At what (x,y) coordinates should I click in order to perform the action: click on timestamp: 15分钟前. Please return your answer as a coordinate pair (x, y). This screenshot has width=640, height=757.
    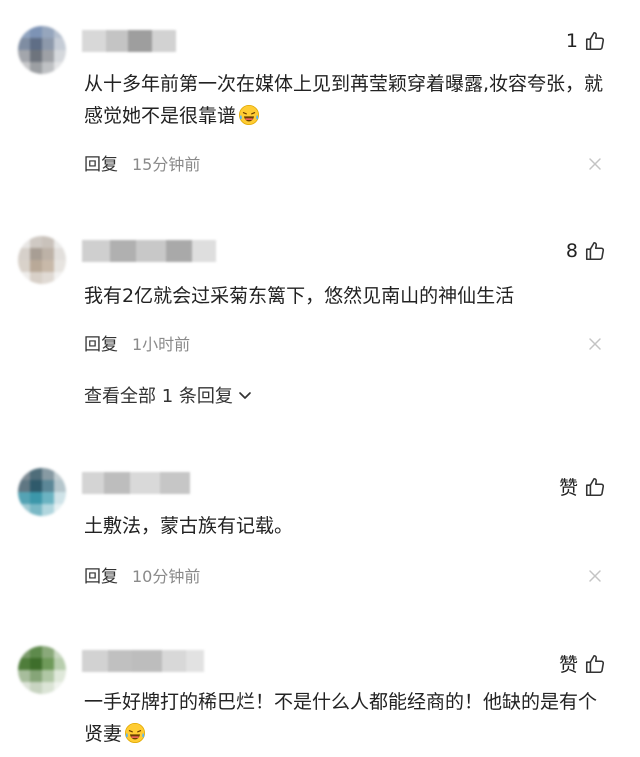
    Looking at the image, I should click on (166, 164).